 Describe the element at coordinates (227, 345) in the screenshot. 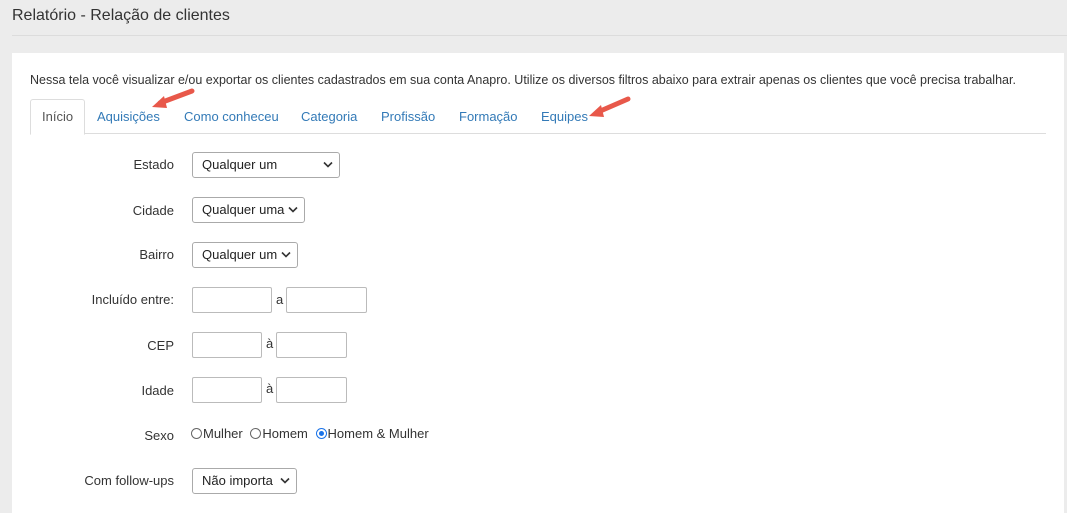

I see `cep-from-input` at that location.